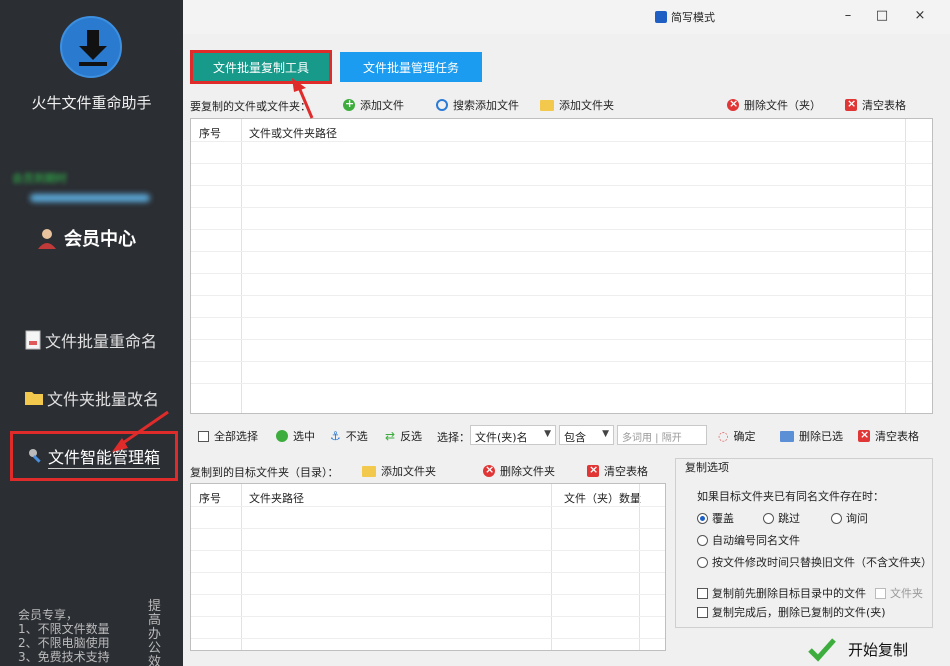 The height and width of the screenshot is (666, 950). What do you see at coordinates (489, 470) in the screenshot?
I see `delete-icon` at bounding box center [489, 470].